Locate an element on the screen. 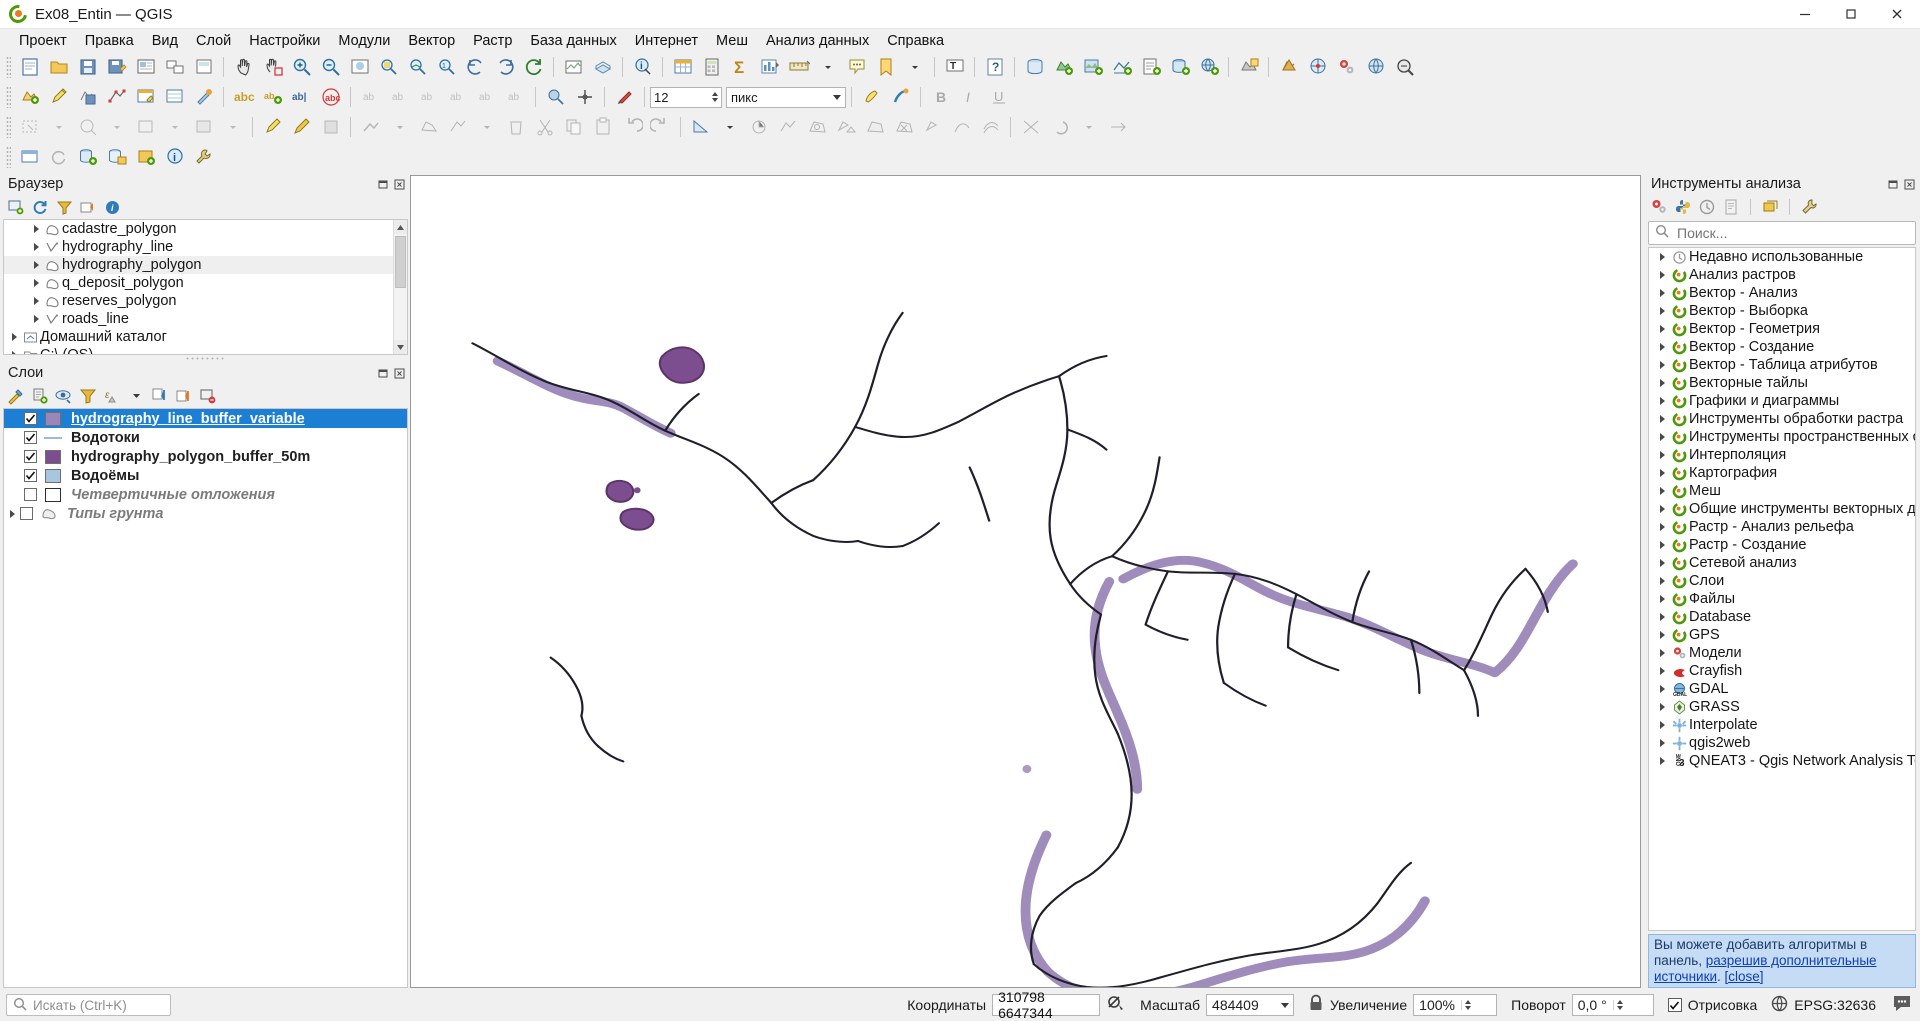 This screenshot has height=1021, width=1920. menu-mesh: Меш is located at coordinates (732, 41).